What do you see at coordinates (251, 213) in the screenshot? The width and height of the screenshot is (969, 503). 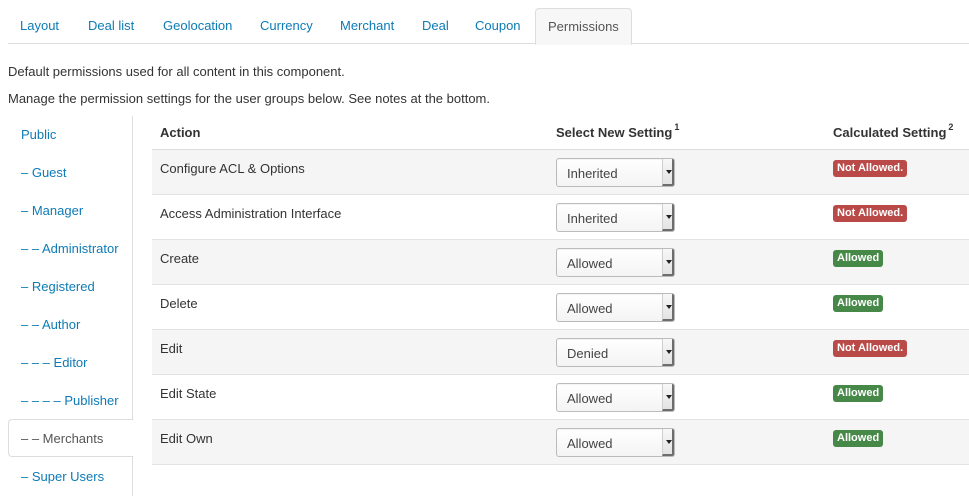 I see `action-label: Access Administration Interface` at bounding box center [251, 213].